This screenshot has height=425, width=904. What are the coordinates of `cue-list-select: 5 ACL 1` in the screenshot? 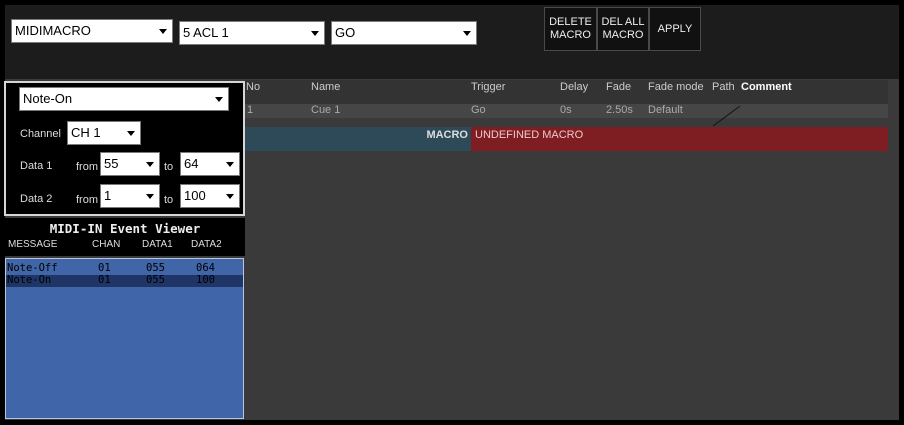 It's located at (252, 33).